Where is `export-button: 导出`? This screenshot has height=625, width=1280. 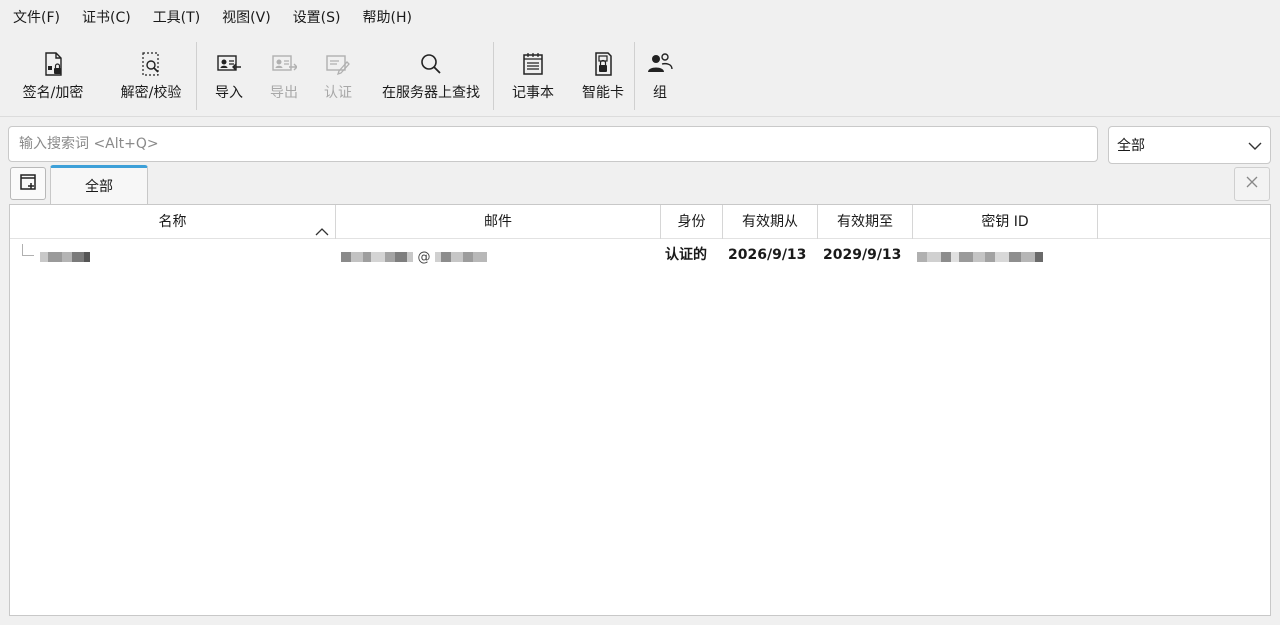 export-button: 导出 is located at coordinates (284, 77).